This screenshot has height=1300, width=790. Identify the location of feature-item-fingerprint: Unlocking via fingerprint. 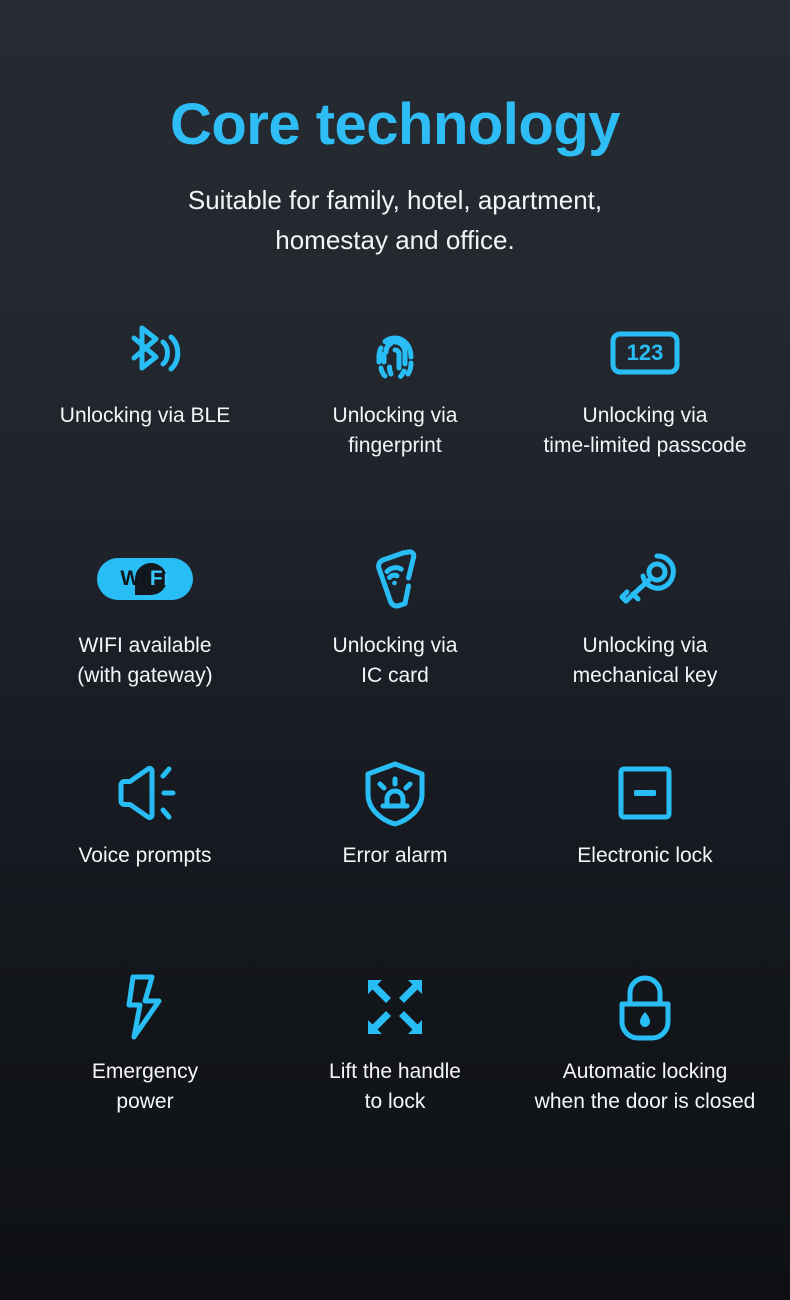
(395, 416).